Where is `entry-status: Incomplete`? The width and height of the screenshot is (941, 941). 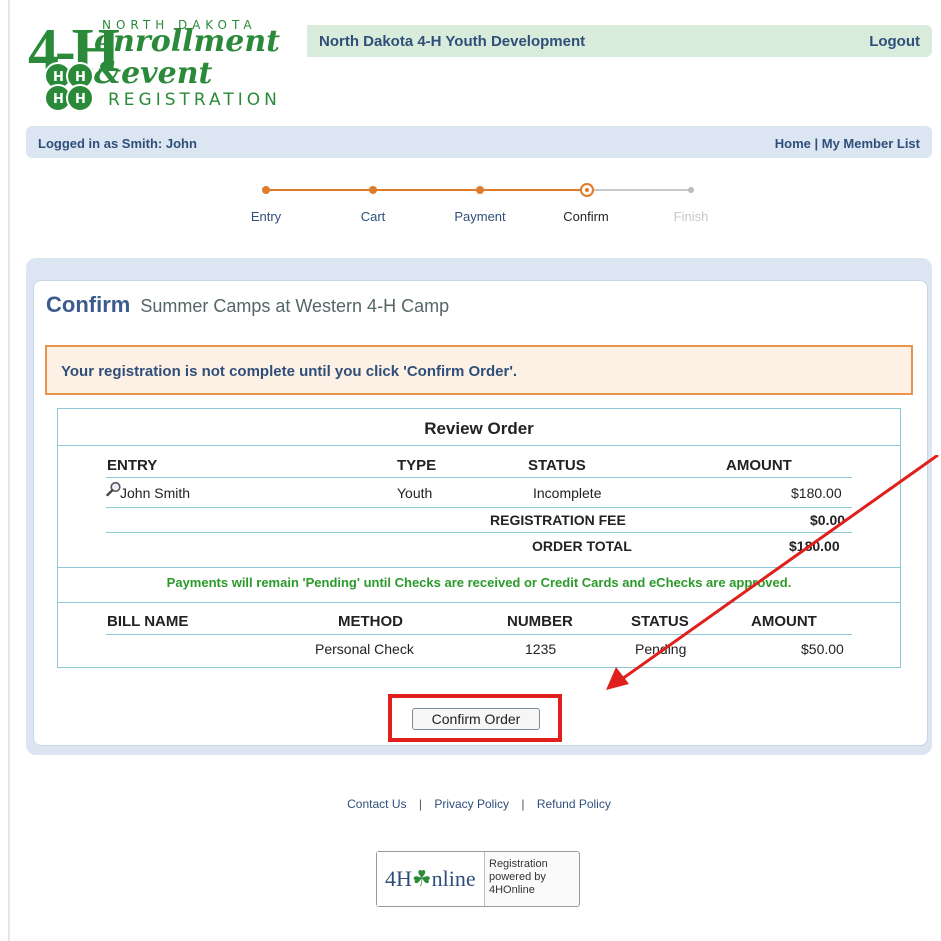
entry-status: Incomplete is located at coordinates (567, 493).